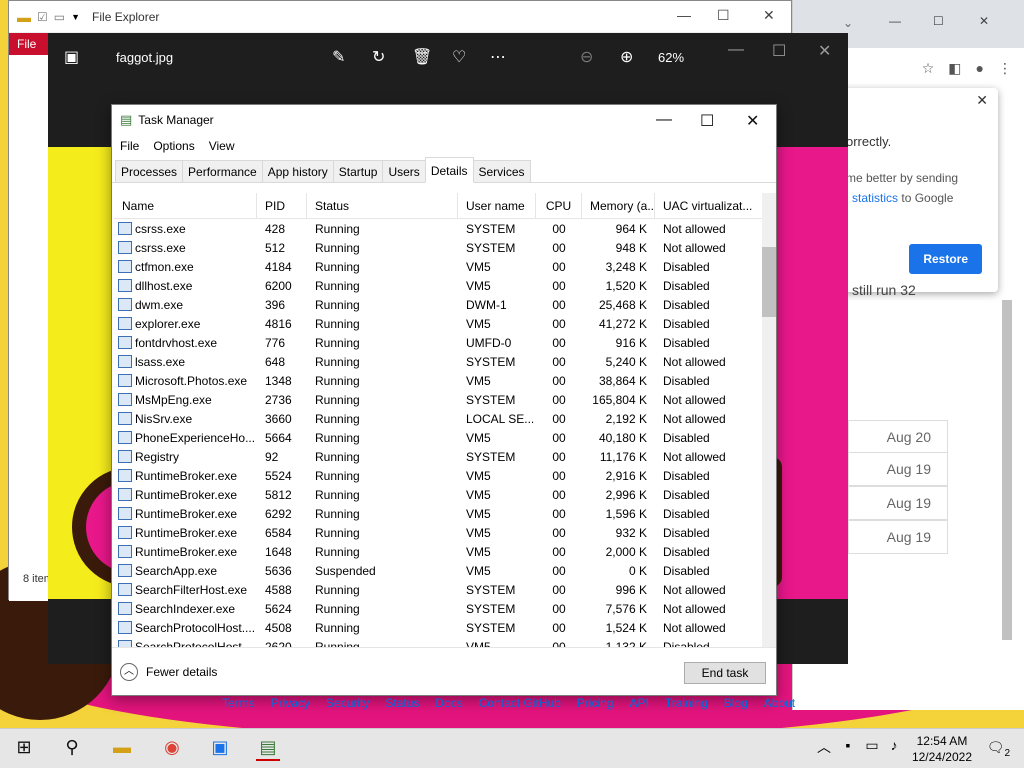 The image size is (1024, 768). Describe the element at coordinates (122, 749) in the screenshot. I see `file-explorer-icon: ▬` at that location.